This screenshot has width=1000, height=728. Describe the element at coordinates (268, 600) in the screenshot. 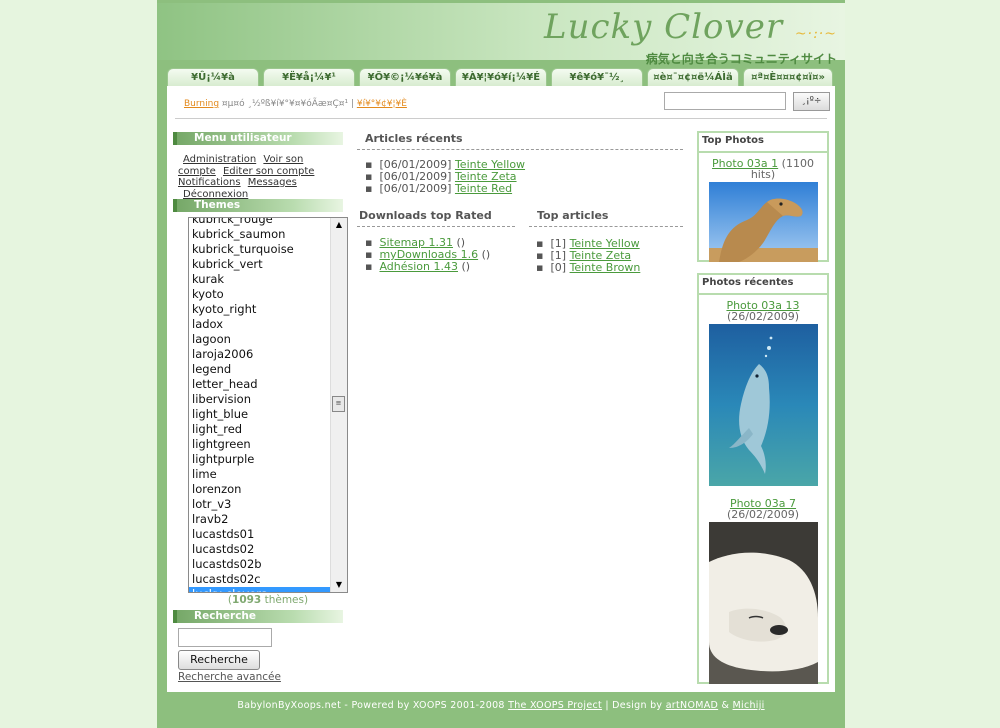

I see `theme-count: (1093 thèmes)` at that location.